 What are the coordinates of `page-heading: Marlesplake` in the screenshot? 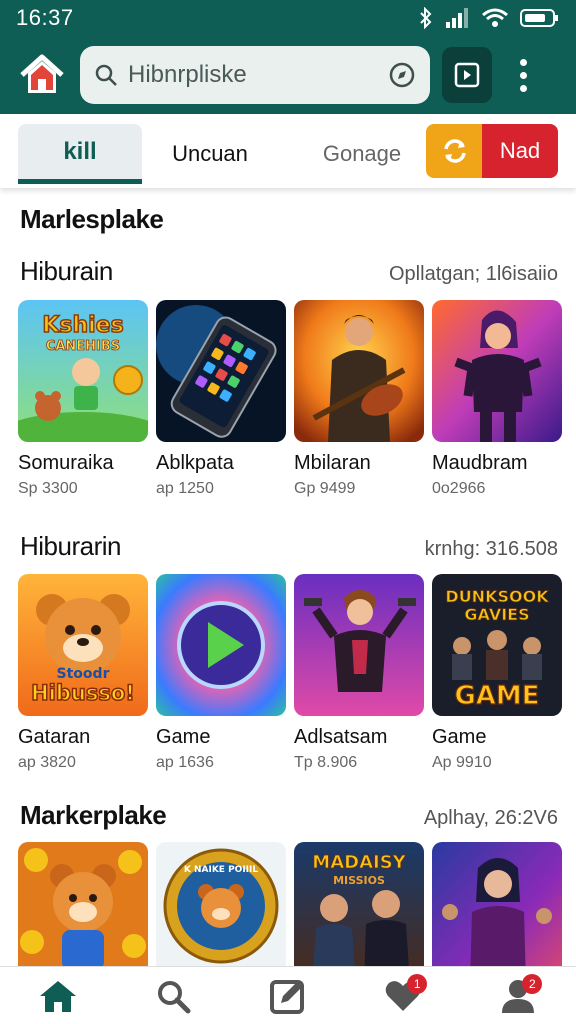 It's located at (92, 219).